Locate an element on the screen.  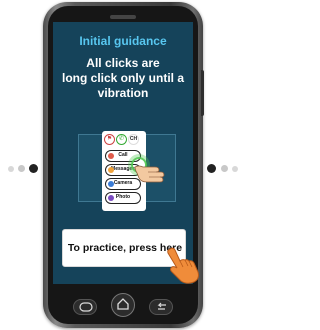
demo-corner-label: CH is located at coordinates (133, 139).